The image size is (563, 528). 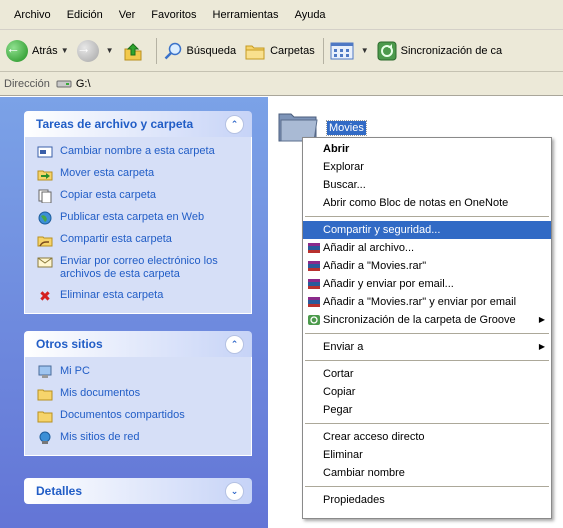 What do you see at coordinates (140, 196) in the screenshot?
I see `task-copy-folder: Copiar esta carpeta` at bounding box center [140, 196].